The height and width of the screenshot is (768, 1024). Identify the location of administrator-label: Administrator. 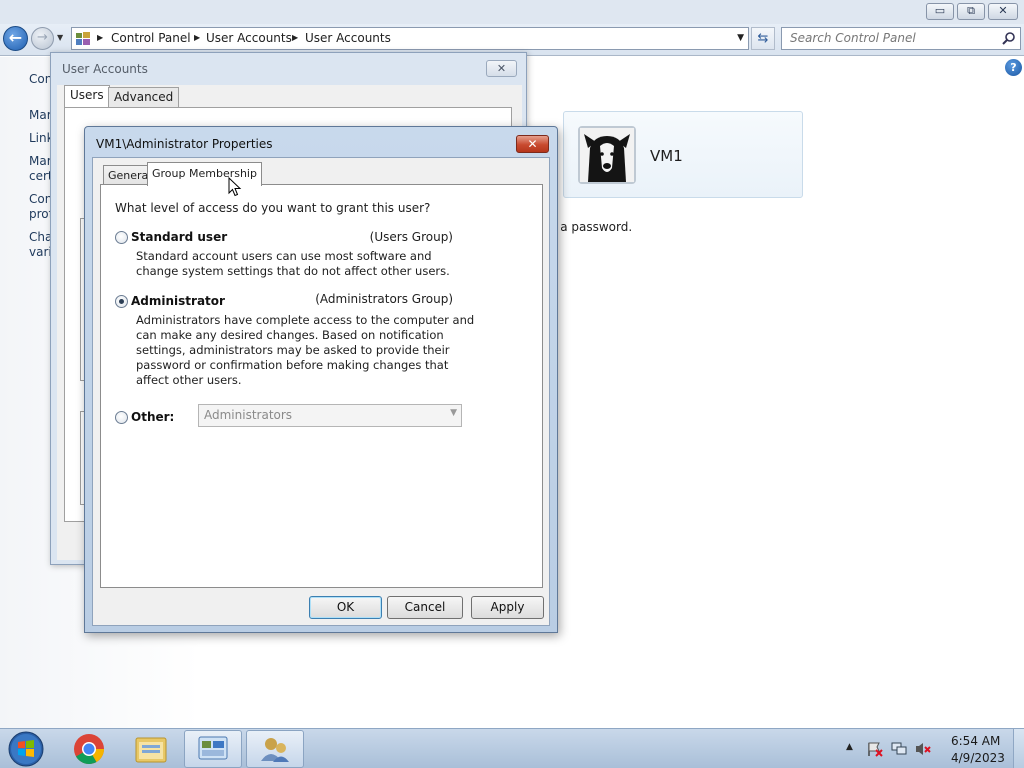
(178, 301).